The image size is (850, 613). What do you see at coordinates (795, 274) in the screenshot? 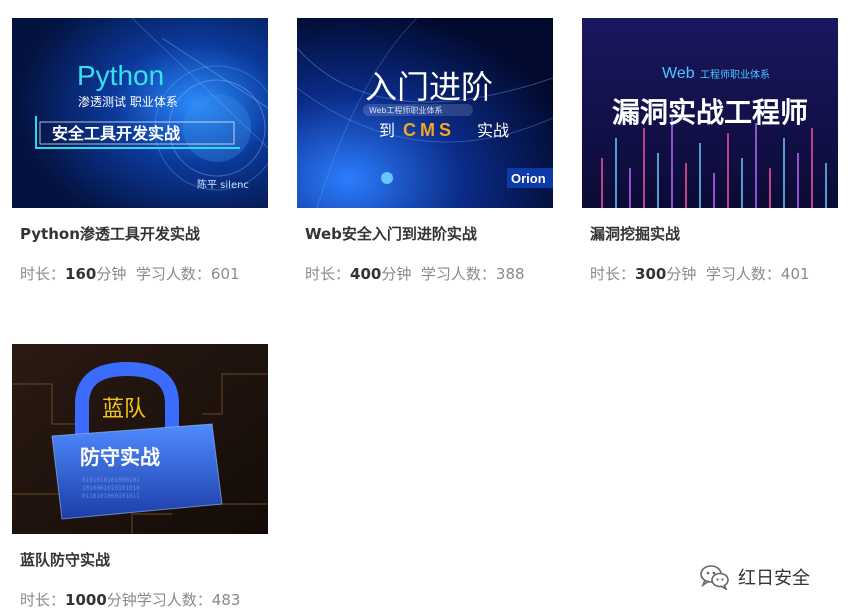
I see `students-value: 401` at bounding box center [795, 274].